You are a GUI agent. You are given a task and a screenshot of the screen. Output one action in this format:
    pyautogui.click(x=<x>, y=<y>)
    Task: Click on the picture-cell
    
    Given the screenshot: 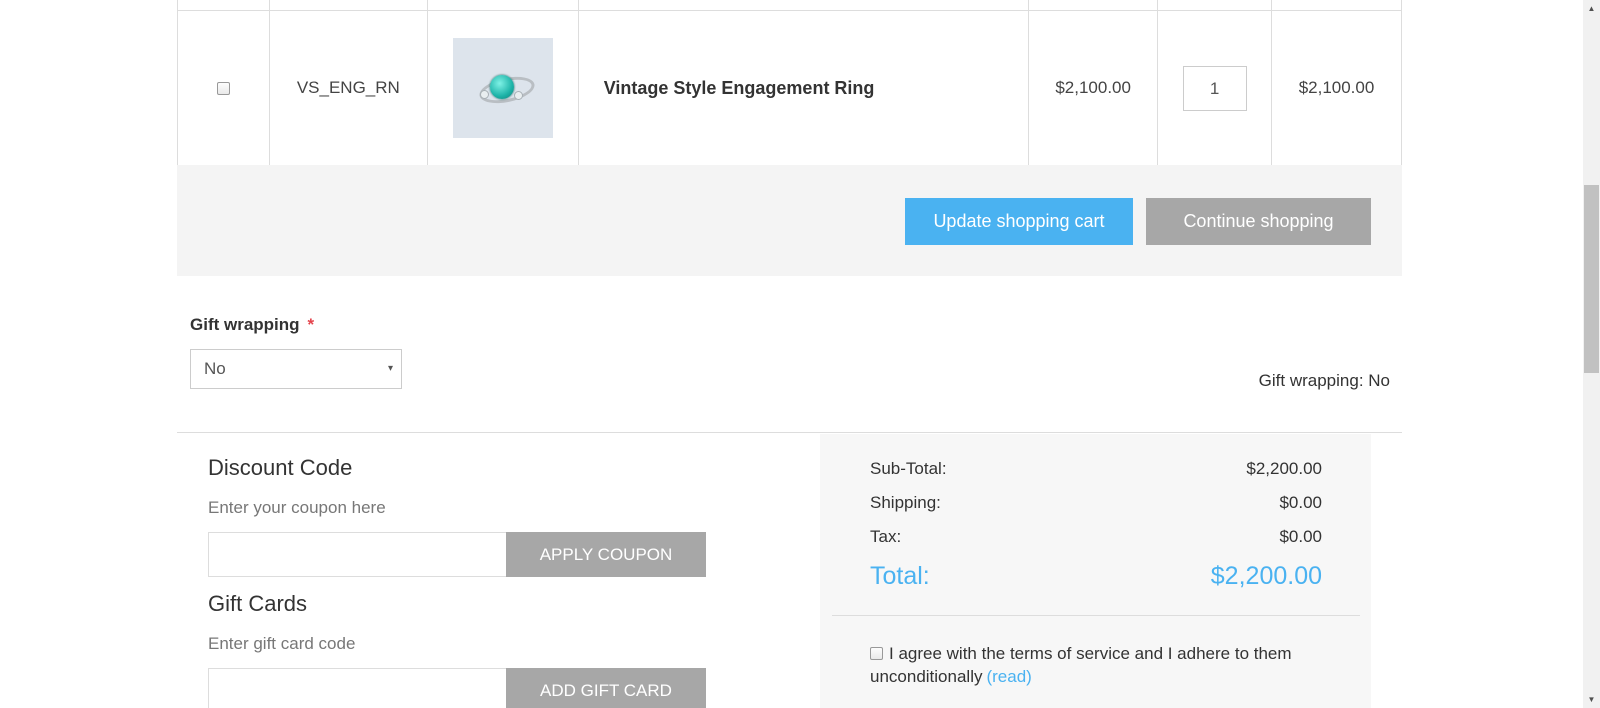 What is the action you would take?
    pyautogui.click(x=502, y=88)
    